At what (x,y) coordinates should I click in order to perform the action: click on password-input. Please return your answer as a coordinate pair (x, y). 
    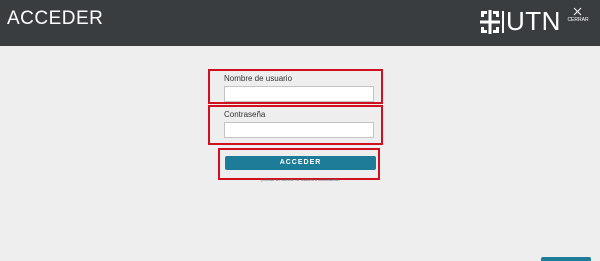
    Looking at the image, I should click on (299, 130).